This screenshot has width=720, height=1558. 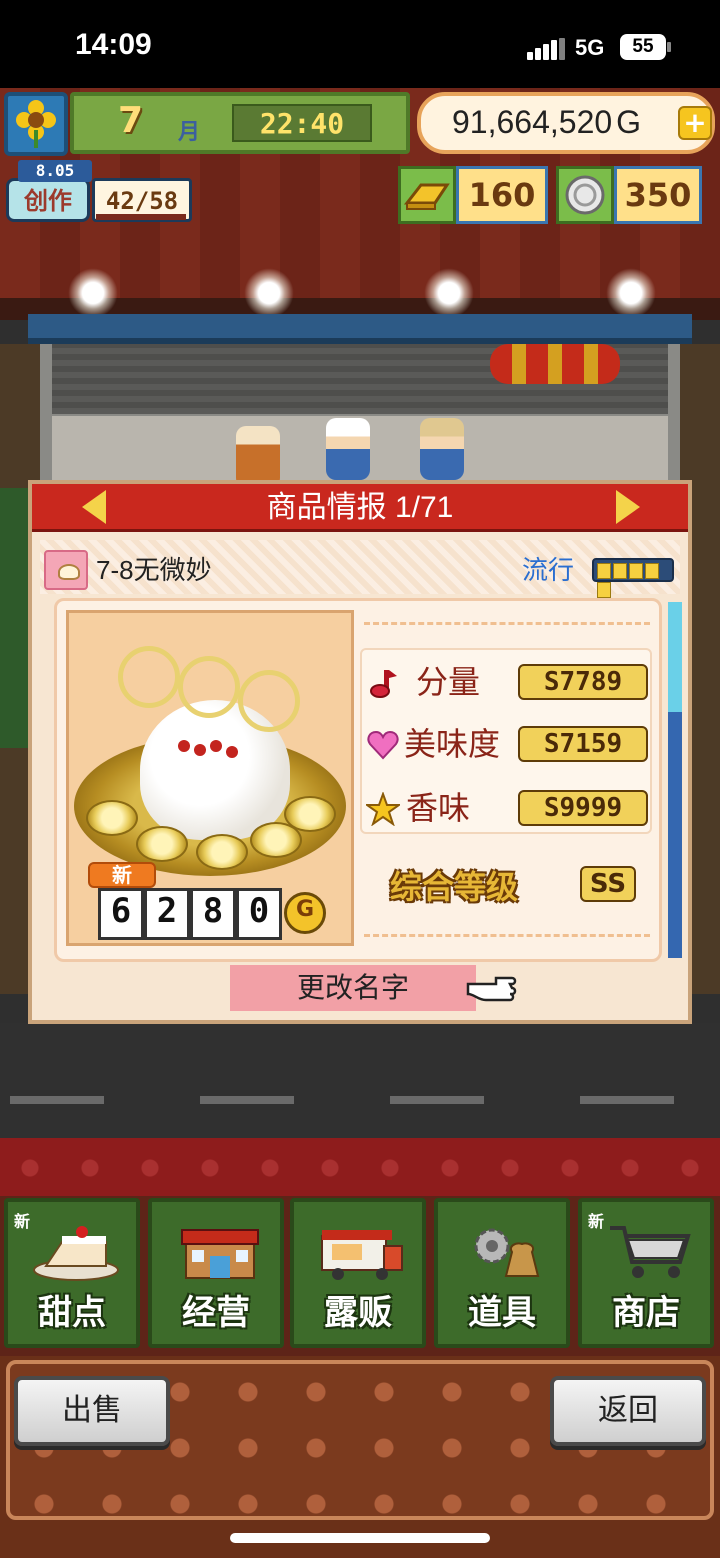 I want to click on product-name: 7-8无微妙, so click(x=154, y=570).